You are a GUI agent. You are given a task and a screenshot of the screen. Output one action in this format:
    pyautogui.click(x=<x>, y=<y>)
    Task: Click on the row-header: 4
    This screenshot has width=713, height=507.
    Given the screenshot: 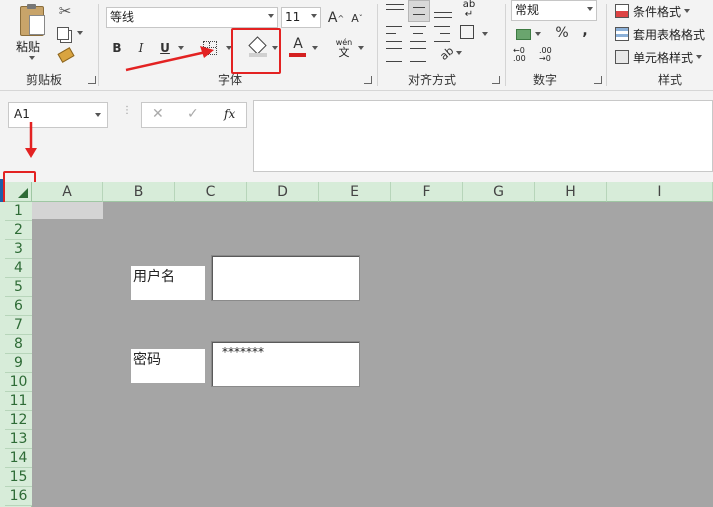 What is the action you would take?
    pyautogui.click(x=18, y=268)
    